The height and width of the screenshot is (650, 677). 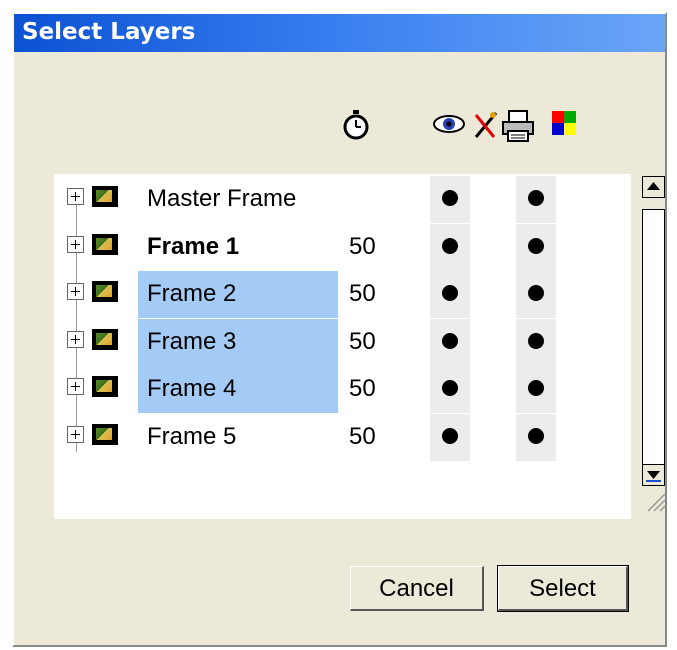 I want to click on layer-row: Master Frame, so click(x=324, y=199).